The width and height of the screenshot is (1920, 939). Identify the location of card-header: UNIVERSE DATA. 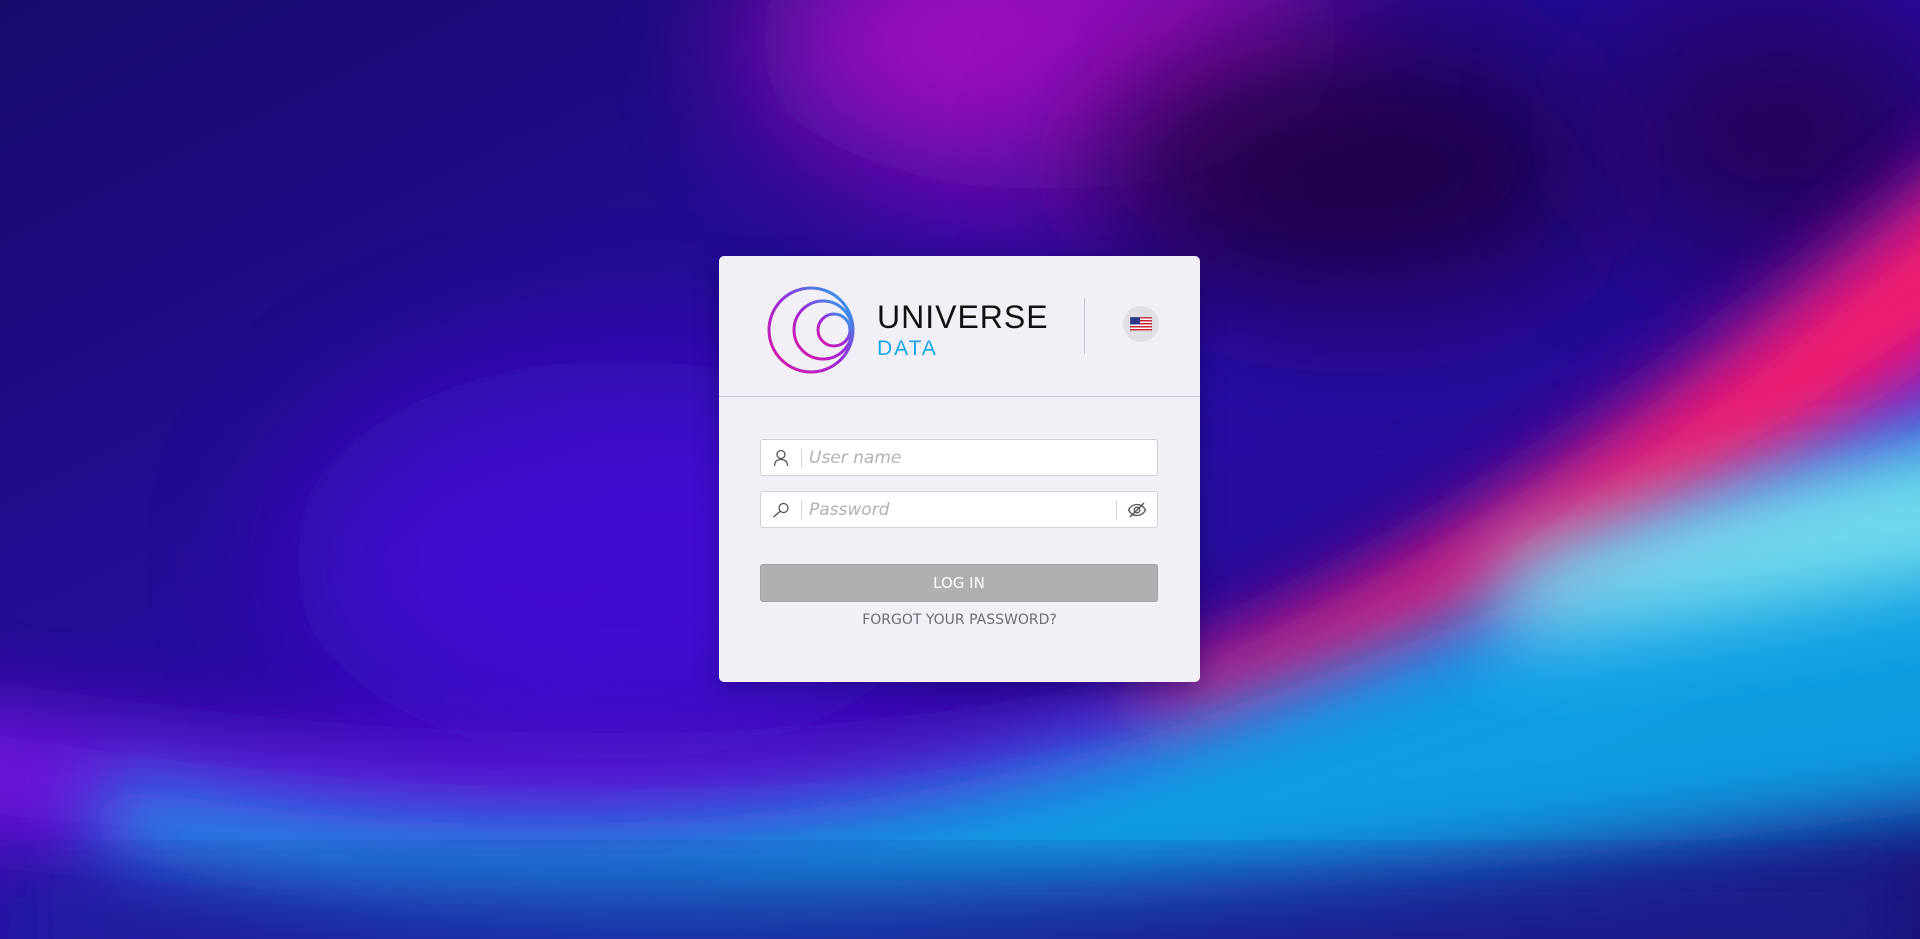
(959, 326).